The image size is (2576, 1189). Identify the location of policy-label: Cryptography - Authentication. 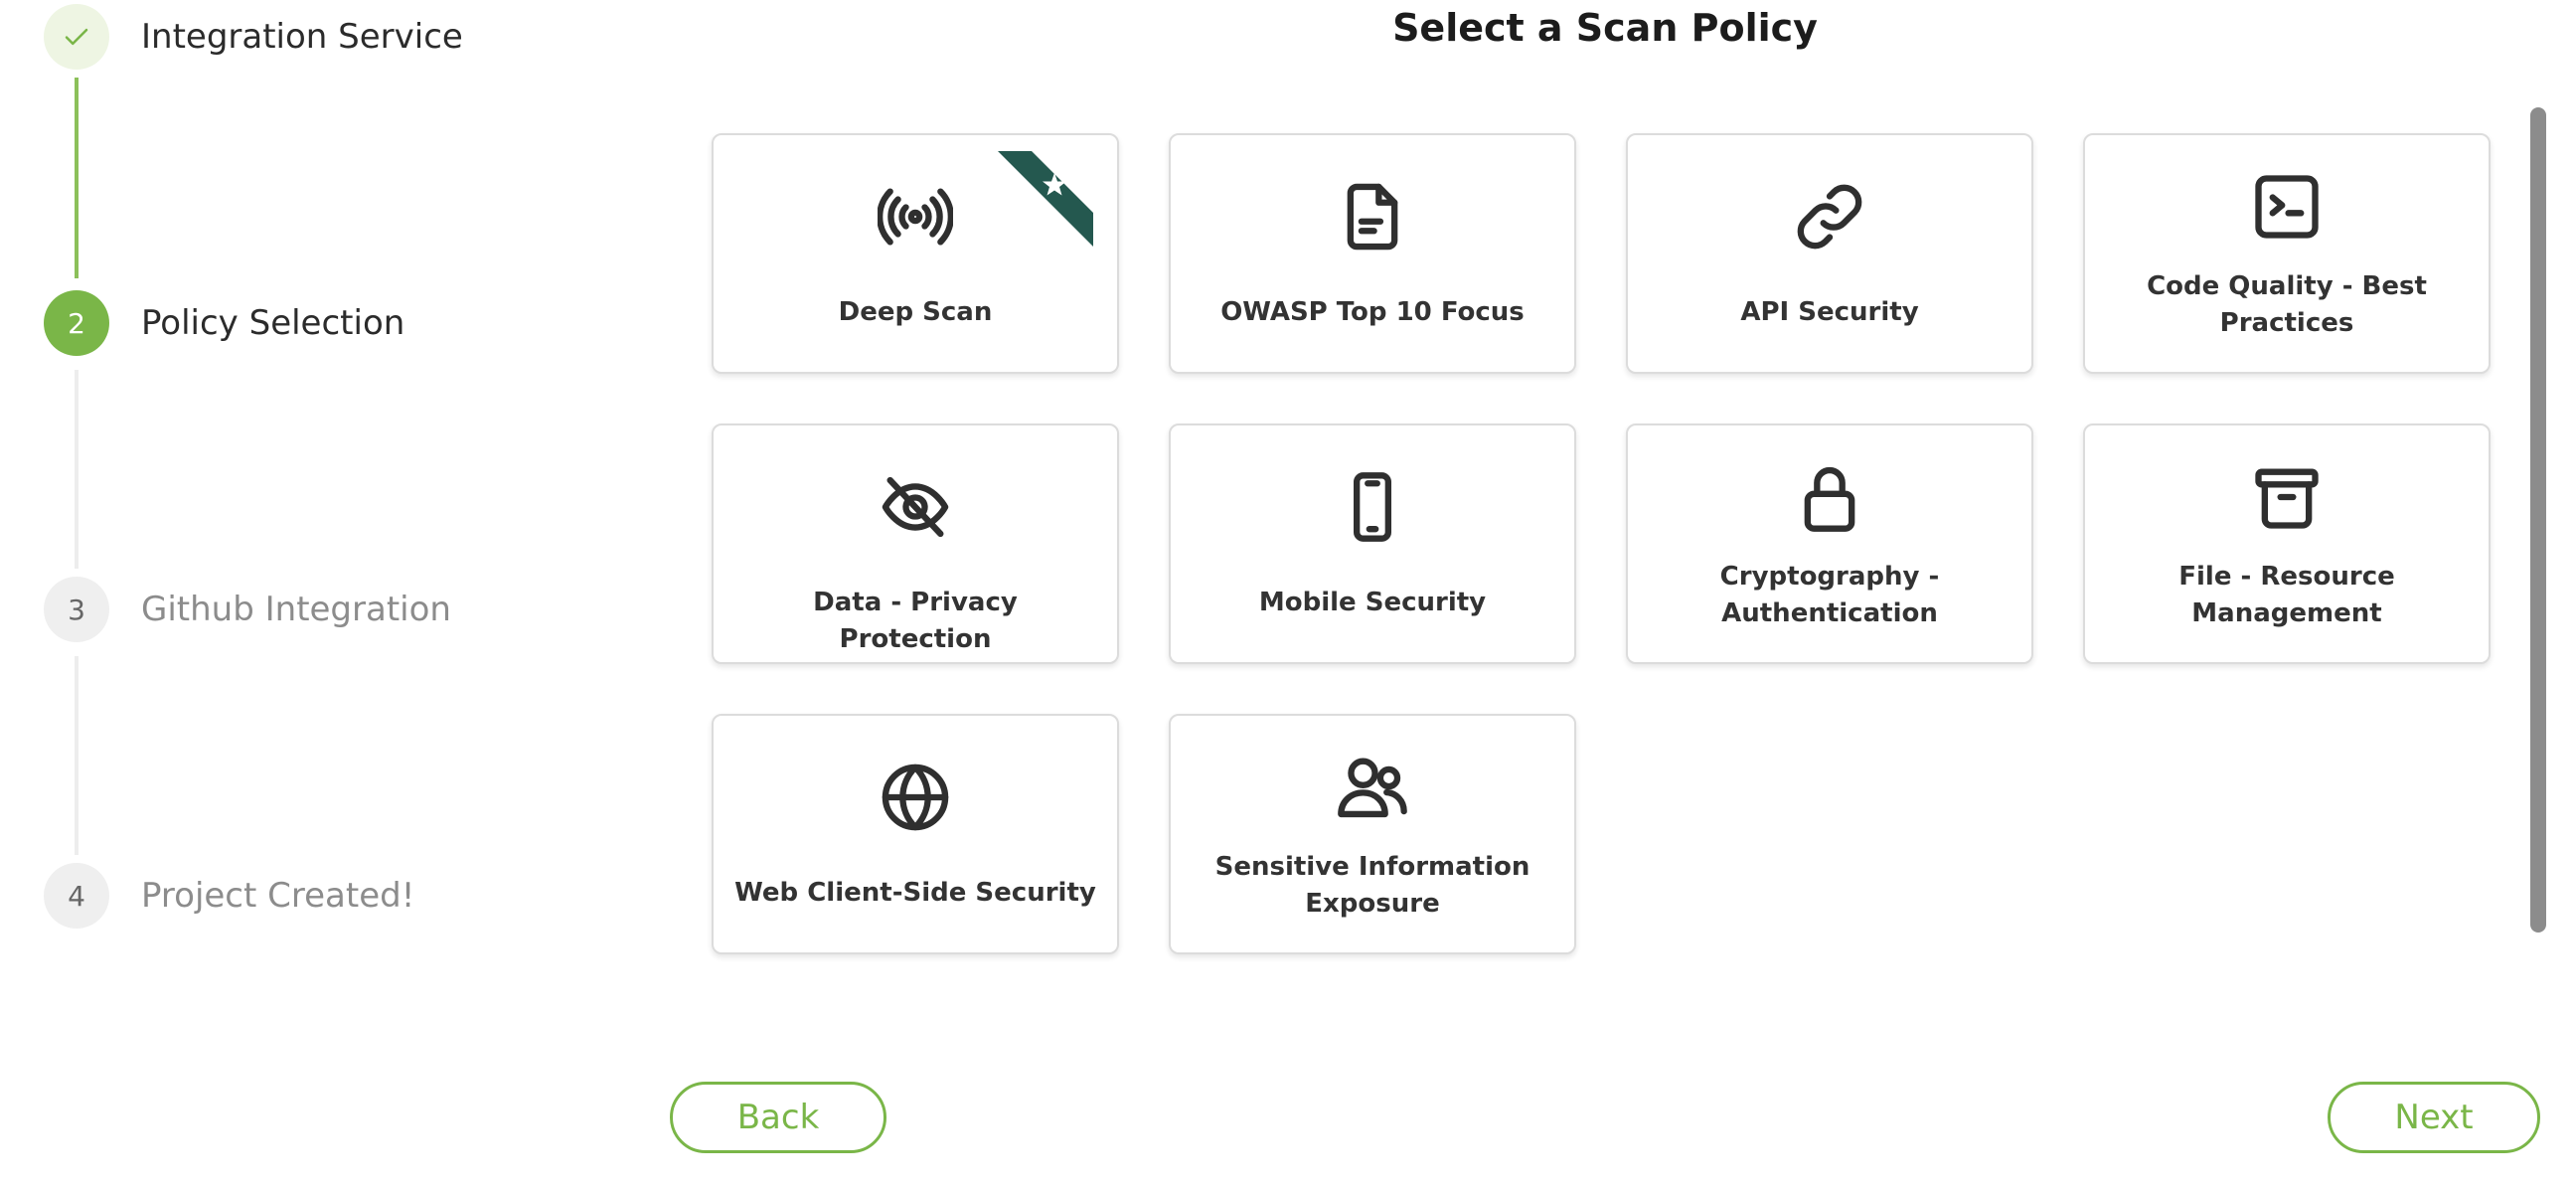
(1829, 595).